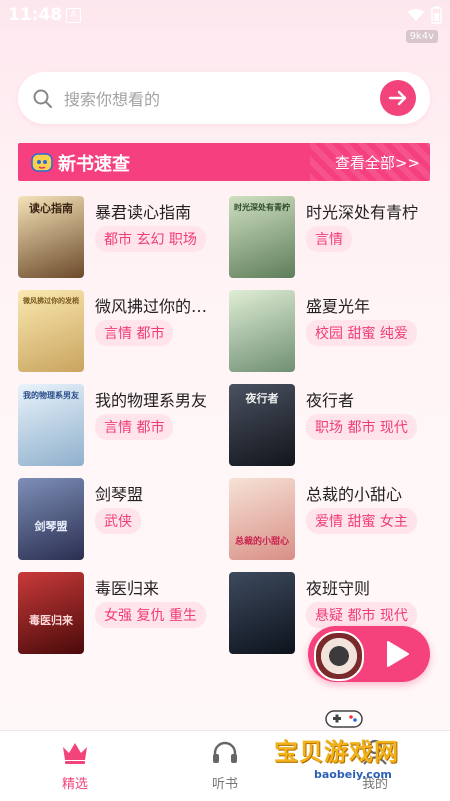 Image resolution: width=450 pixels, height=801 pixels. Describe the element at coordinates (94, 164) in the screenshot. I see `section-title: 新书速查` at that location.